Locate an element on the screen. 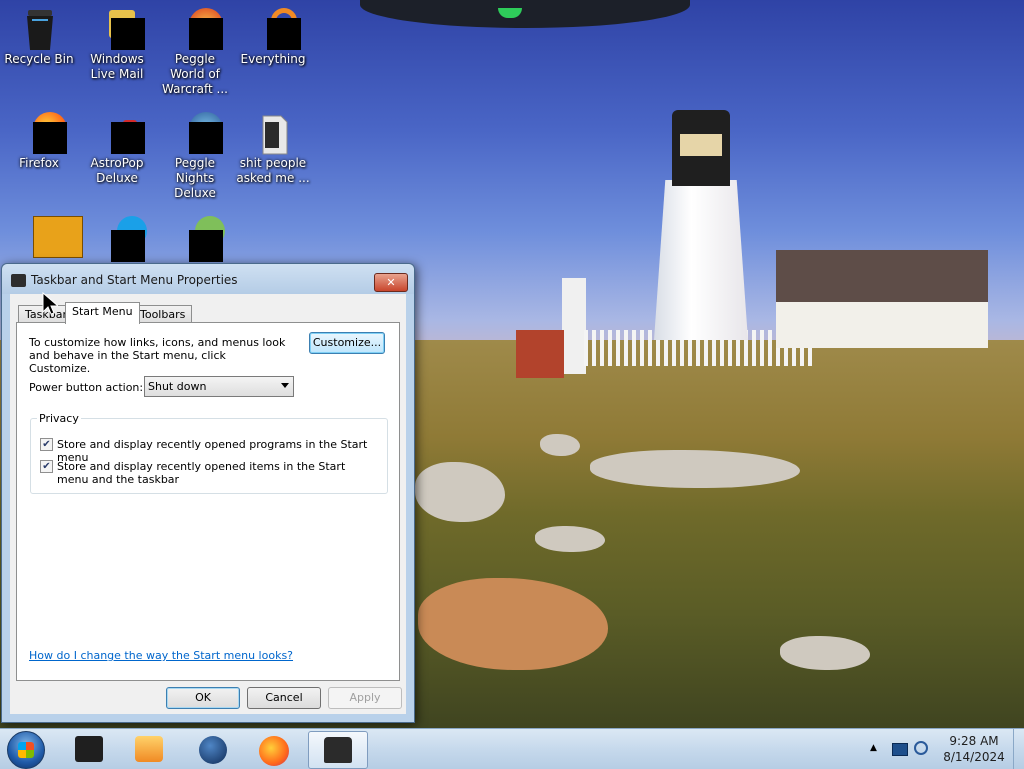 The height and width of the screenshot is (769, 1024). wallpaper-tower is located at coordinates (574, 326).